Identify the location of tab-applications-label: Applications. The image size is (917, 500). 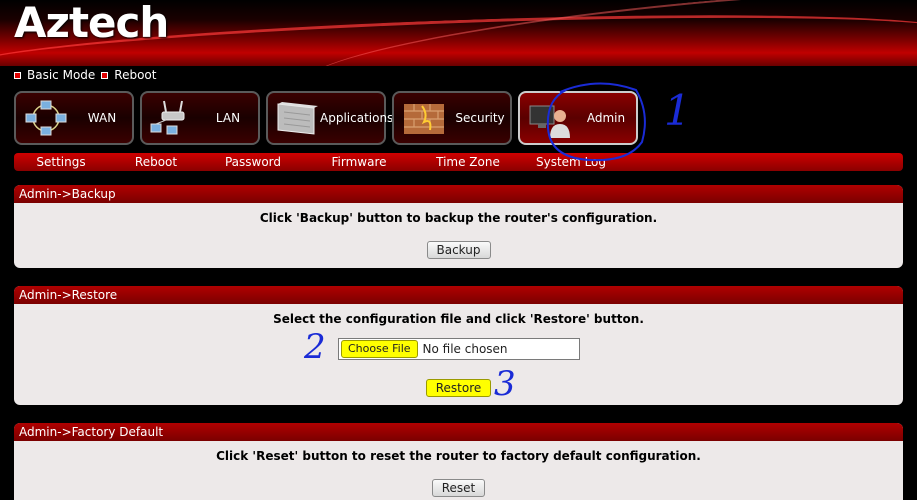
(357, 118).